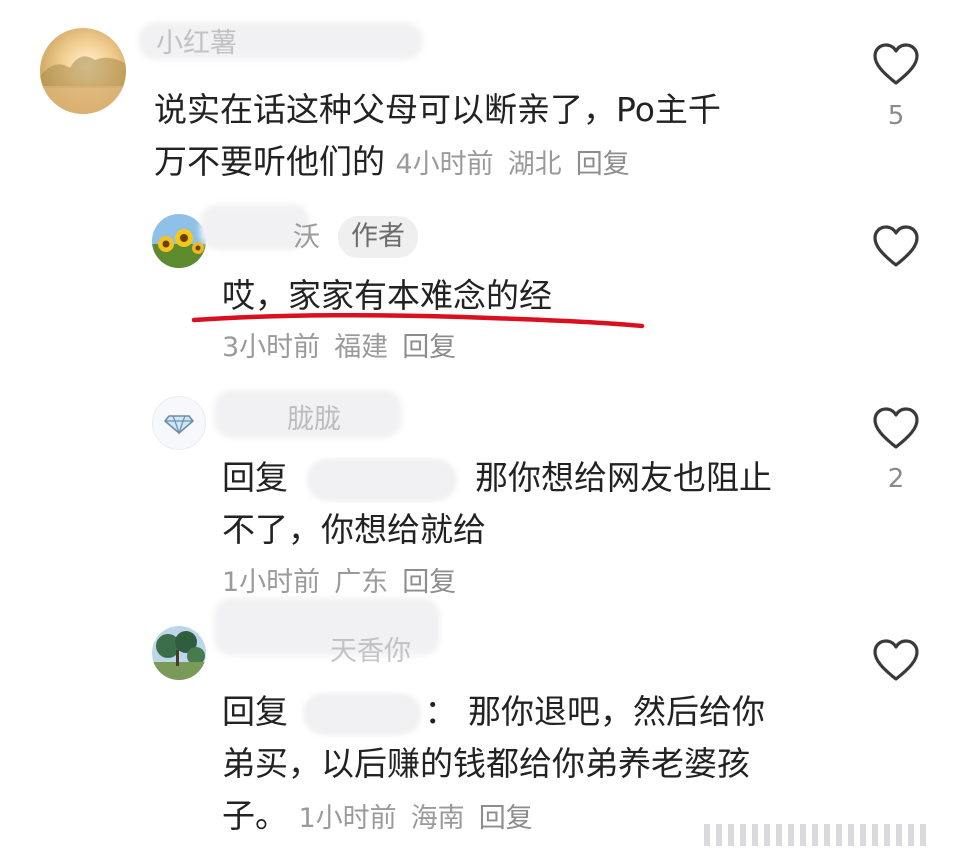 The width and height of the screenshot is (960, 863). What do you see at coordinates (378, 237) in the screenshot?
I see `author-badge: 作者` at bounding box center [378, 237].